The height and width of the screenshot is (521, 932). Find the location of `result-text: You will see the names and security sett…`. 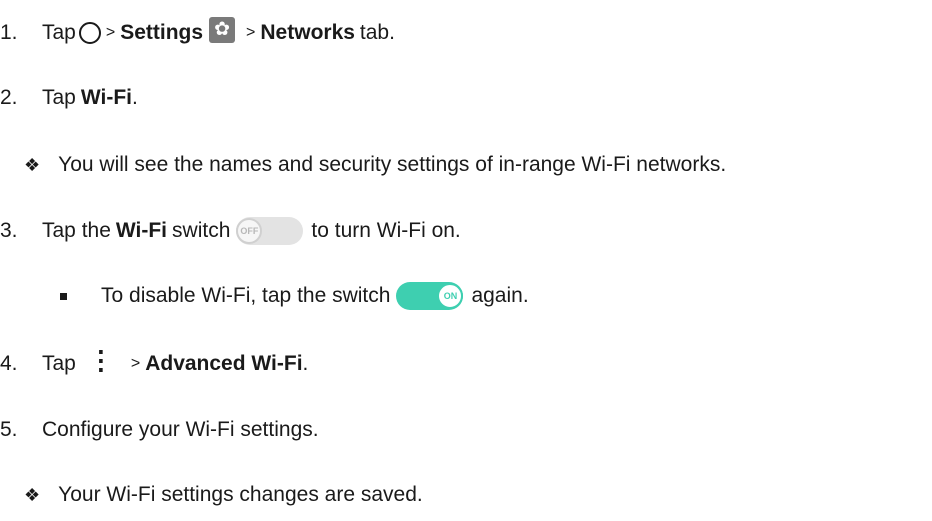

result-text: You will see the names and security sett… is located at coordinates (392, 164).